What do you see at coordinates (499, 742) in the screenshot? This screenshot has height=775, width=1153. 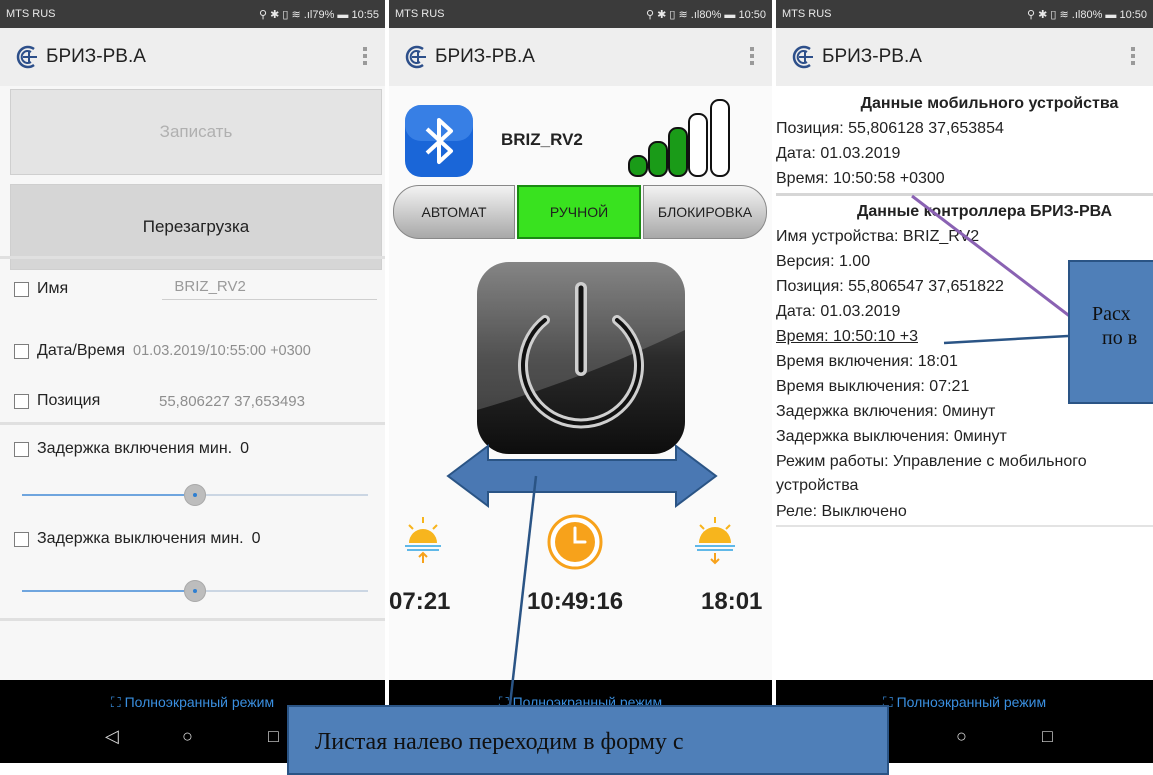 I see `bottom-callout-text: Листая налево переходим в форму с` at bounding box center [499, 742].